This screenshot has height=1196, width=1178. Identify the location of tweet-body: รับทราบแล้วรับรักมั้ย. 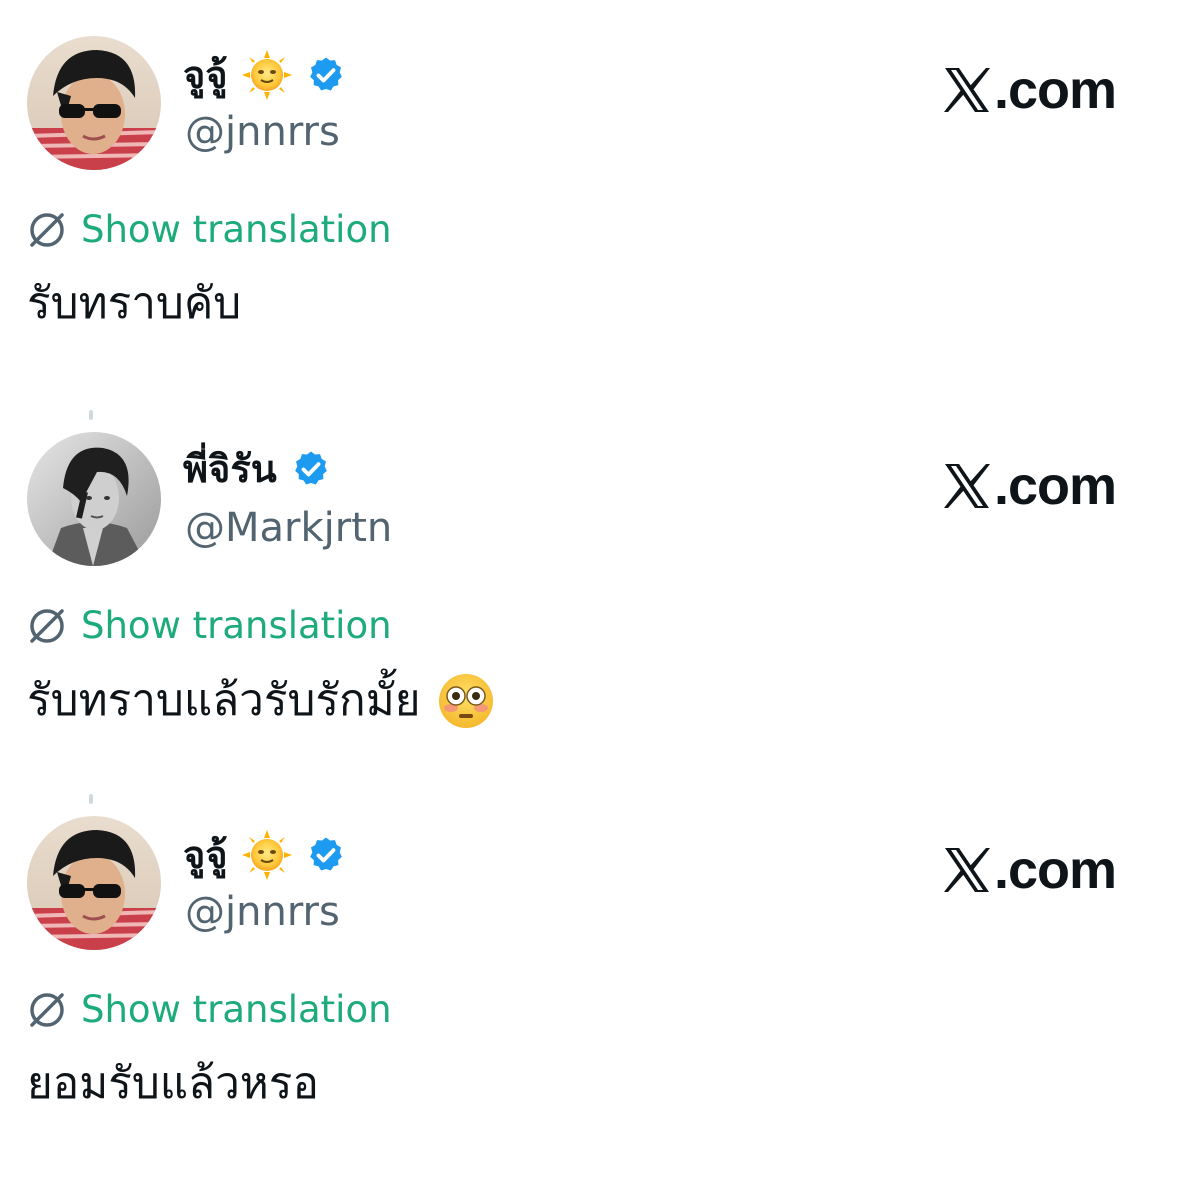
(261, 701).